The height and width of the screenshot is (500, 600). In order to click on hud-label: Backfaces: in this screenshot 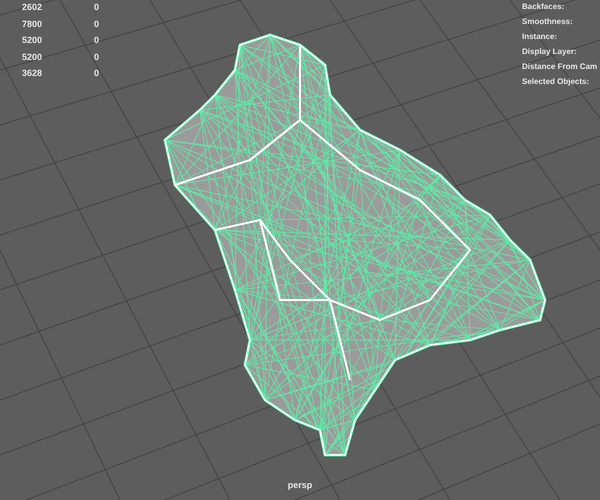, I will do `click(544, 7)`.